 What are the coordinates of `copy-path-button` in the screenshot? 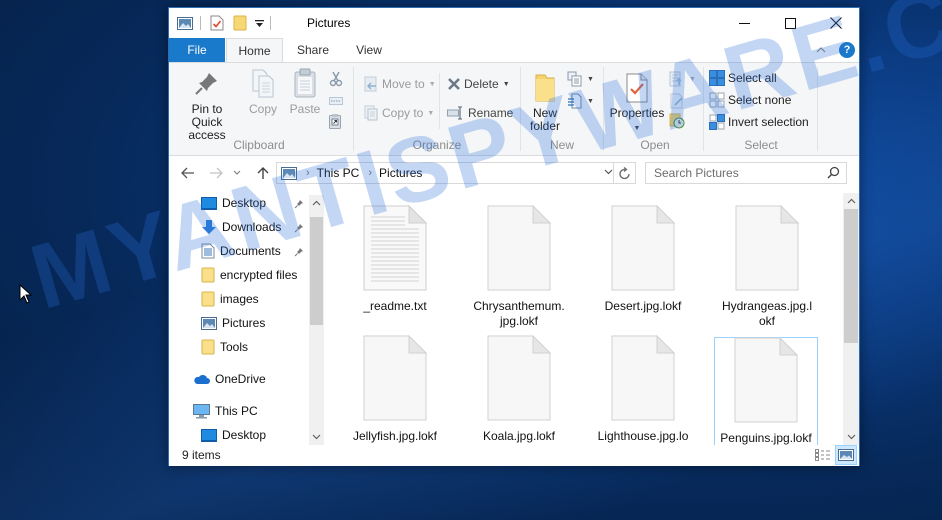 It's located at (336, 101).